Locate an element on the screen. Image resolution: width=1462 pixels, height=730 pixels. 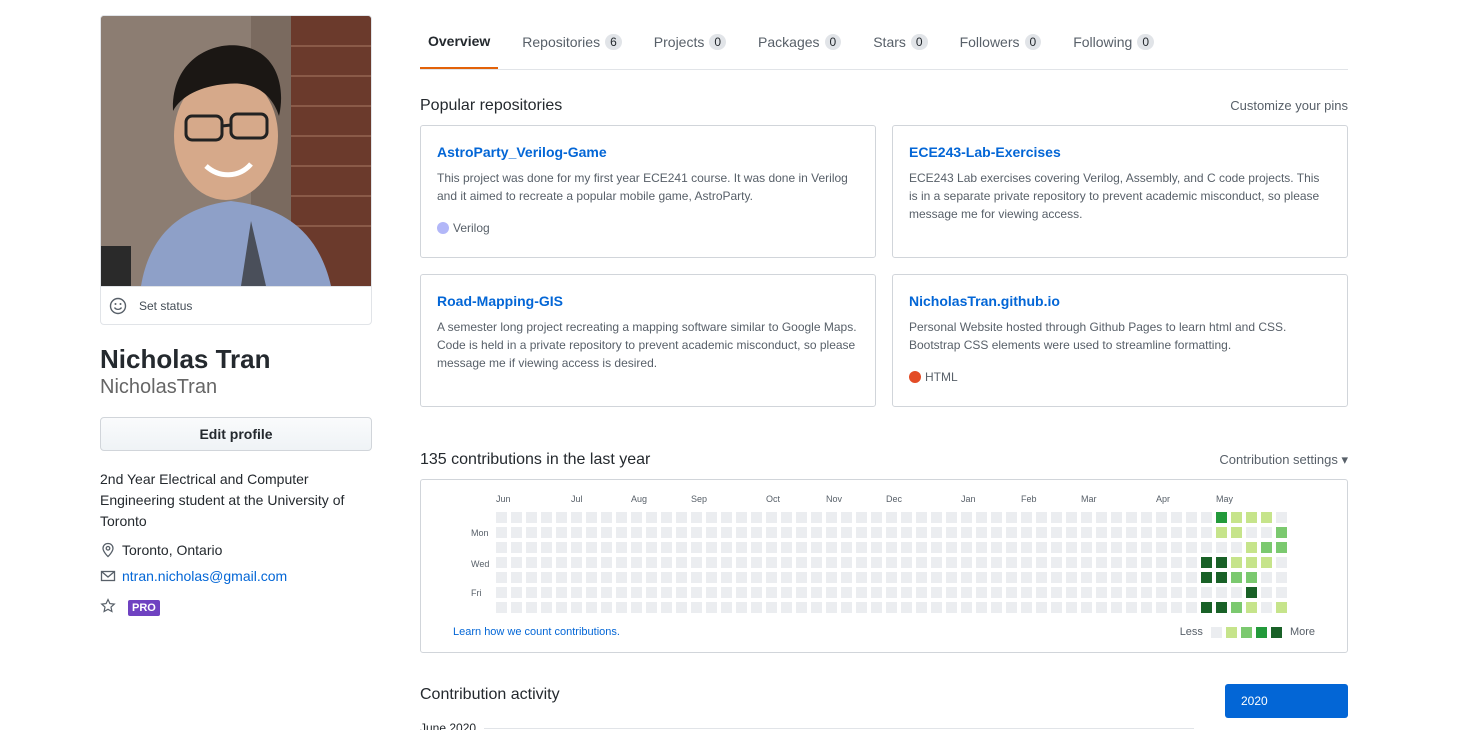
customize-pins-link: Customize your pins is located at coordinates (1289, 105).